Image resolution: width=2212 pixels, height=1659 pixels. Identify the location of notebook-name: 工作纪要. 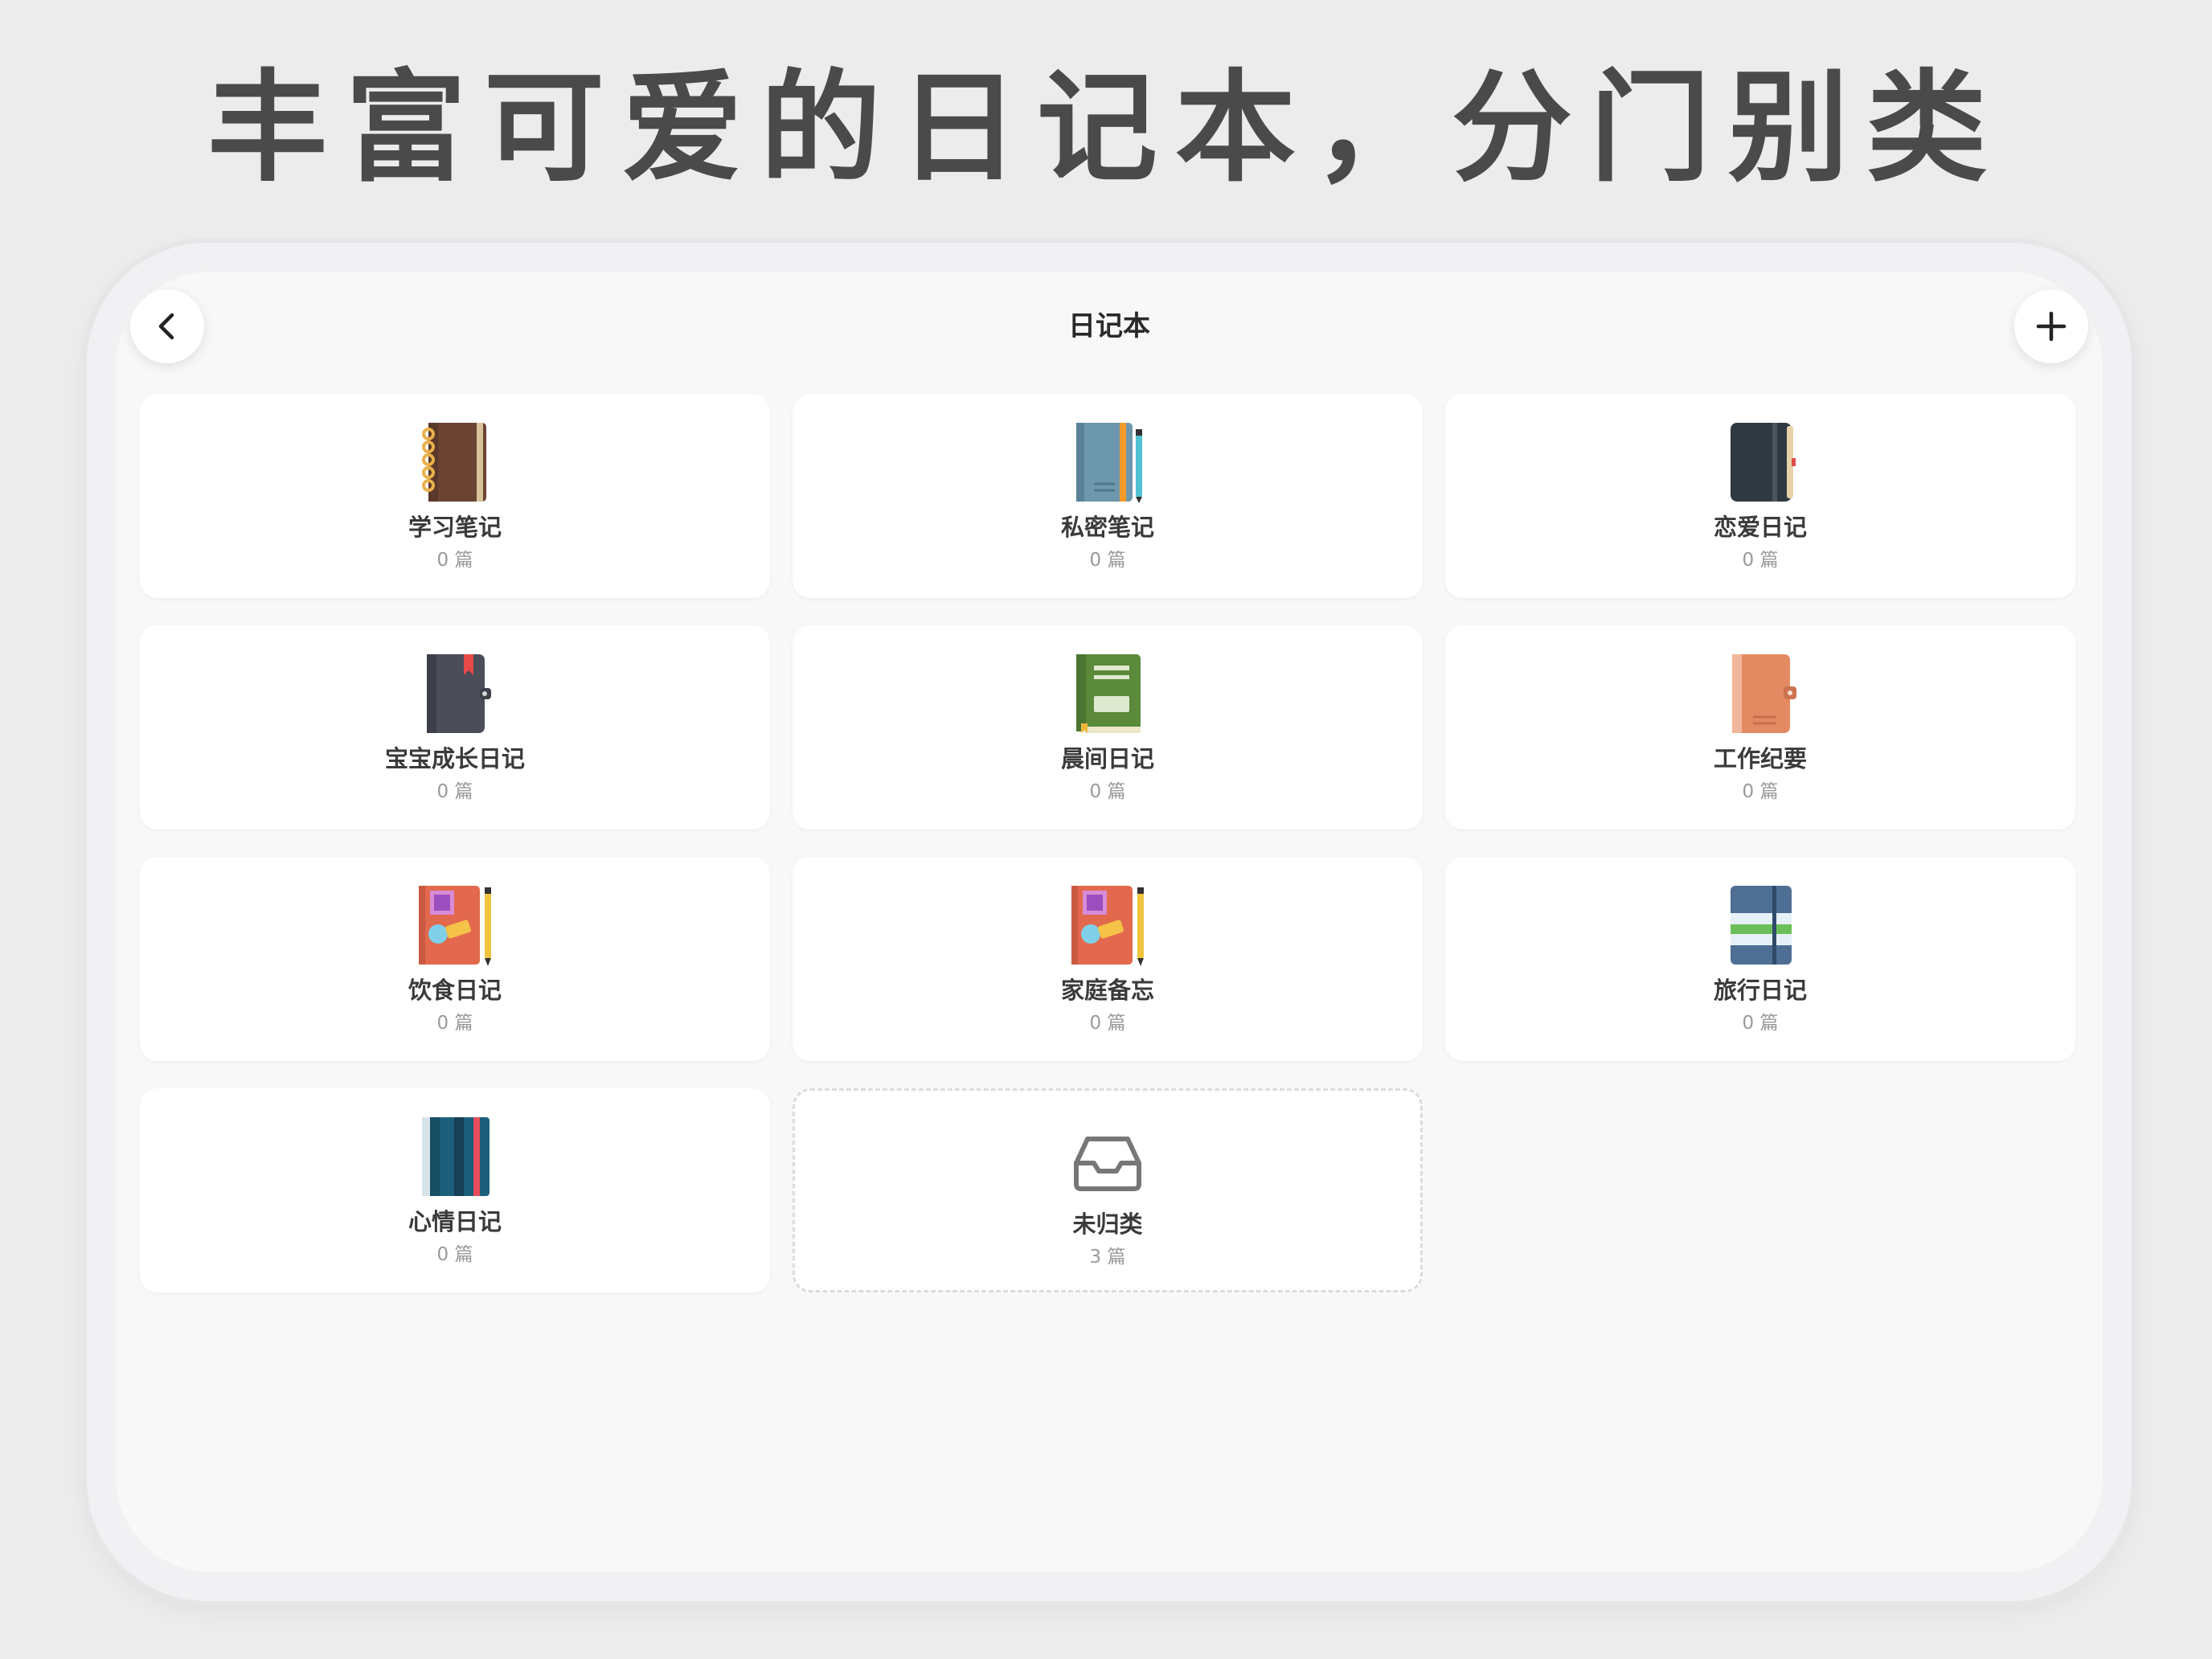
(1760, 758).